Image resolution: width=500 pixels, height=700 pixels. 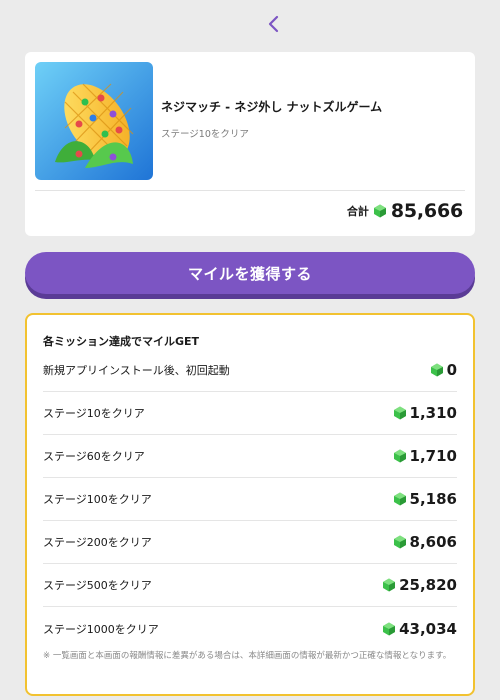 What do you see at coordinates (250, 370) in the screenshot?
I see `mission-row: 新規アプリインストール後、初回起動 0` at bounding box center [250, 370].